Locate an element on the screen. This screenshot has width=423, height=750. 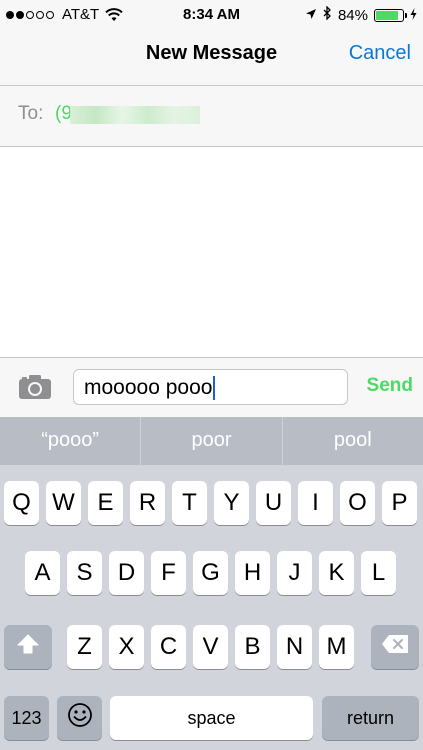
shift-icon is located at coordinates (28, 647).